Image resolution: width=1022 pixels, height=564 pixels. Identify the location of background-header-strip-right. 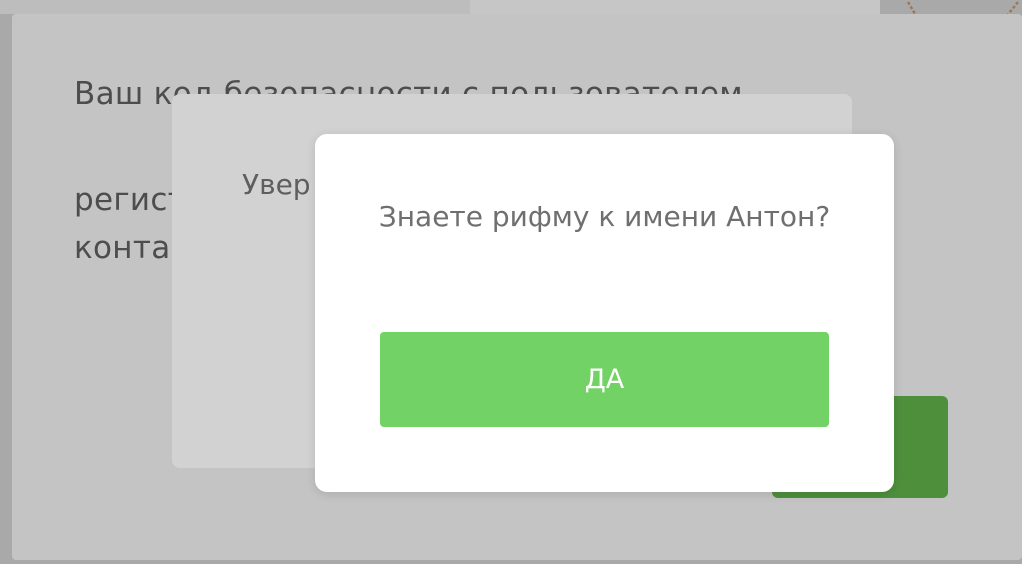
(675, 7).